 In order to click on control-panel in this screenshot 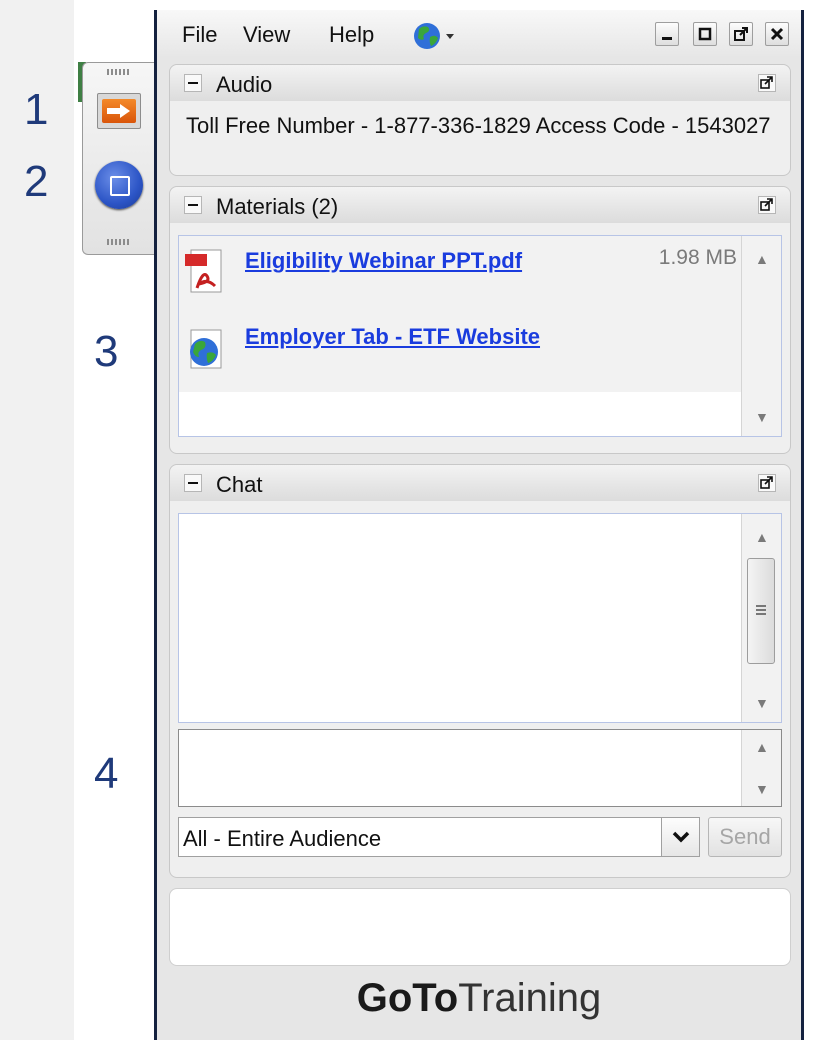, I will do `click(118, 158)`.